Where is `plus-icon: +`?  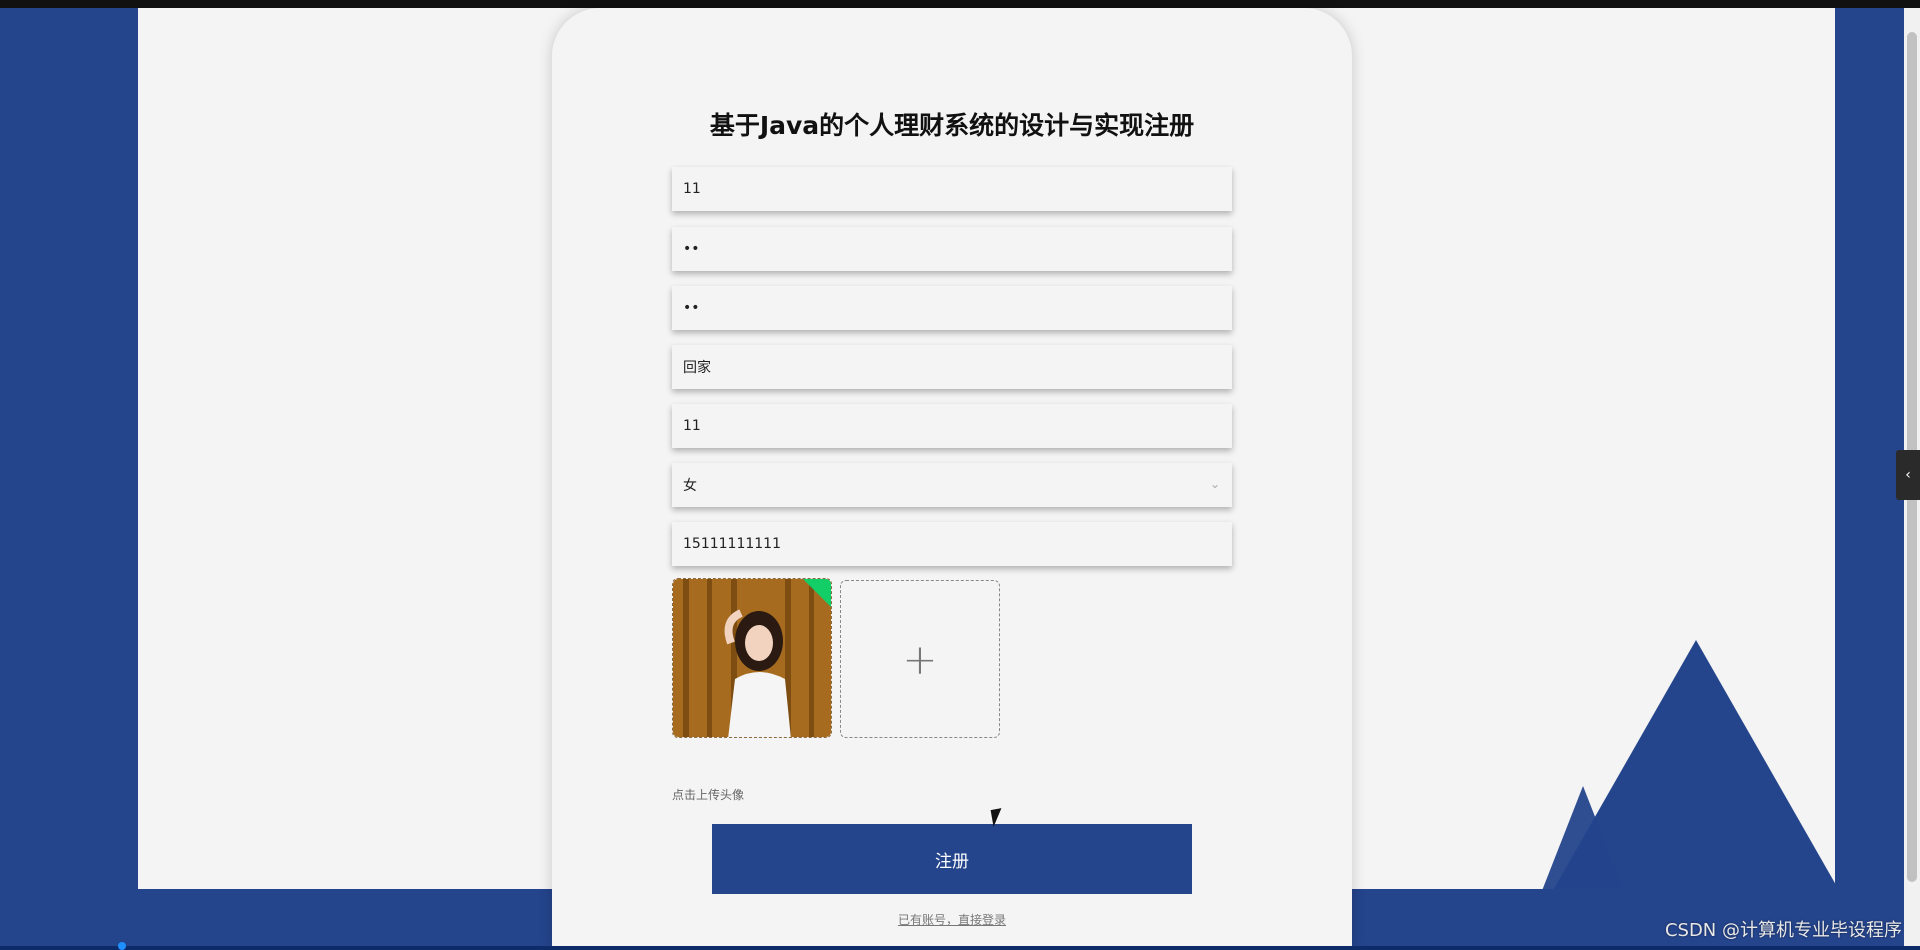
plus-icon: + is located at coordinates (920, 659).